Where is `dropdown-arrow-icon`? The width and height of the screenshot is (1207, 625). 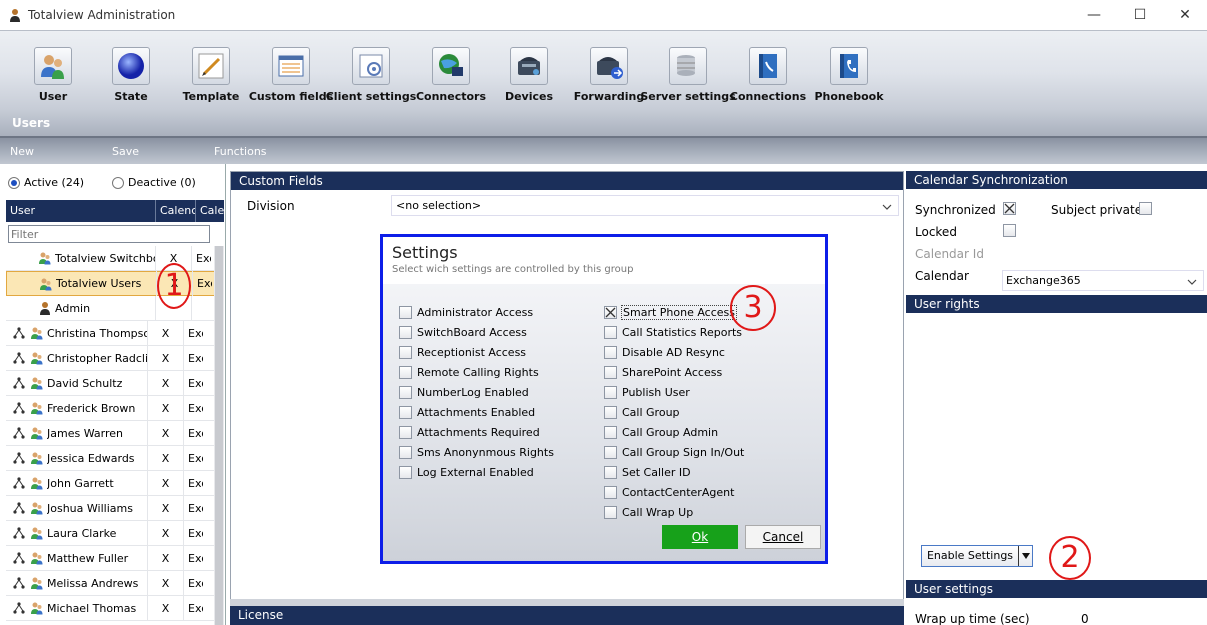
dropdown-arrow-icon is located at coordinates (1025, 556).